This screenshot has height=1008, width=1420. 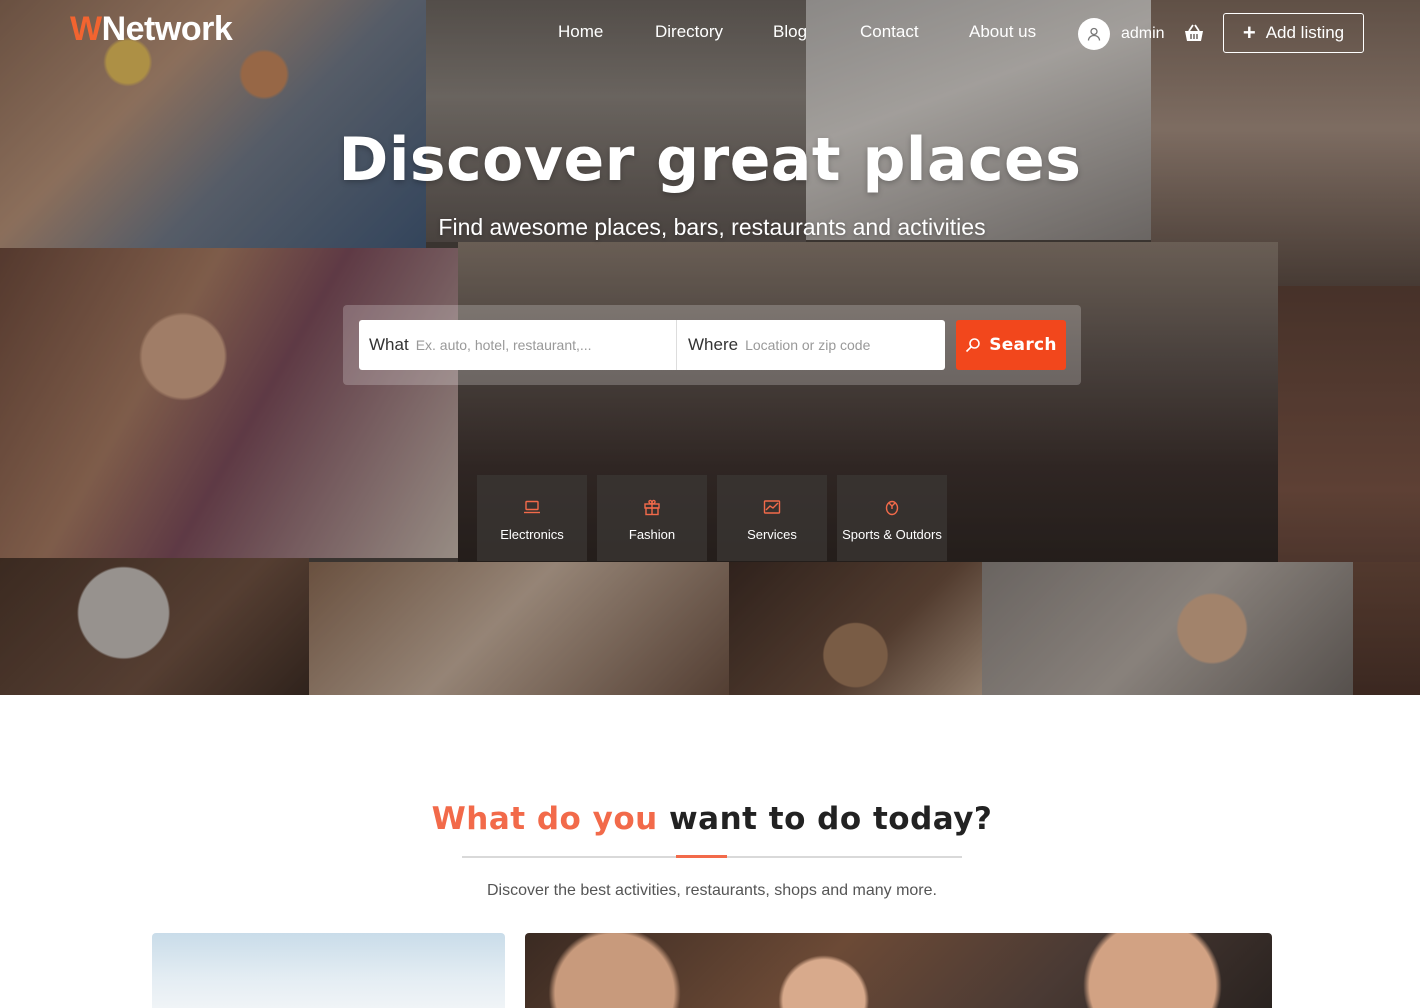 I want to click on hero-photo-cooking, so click(x=519, y=628).